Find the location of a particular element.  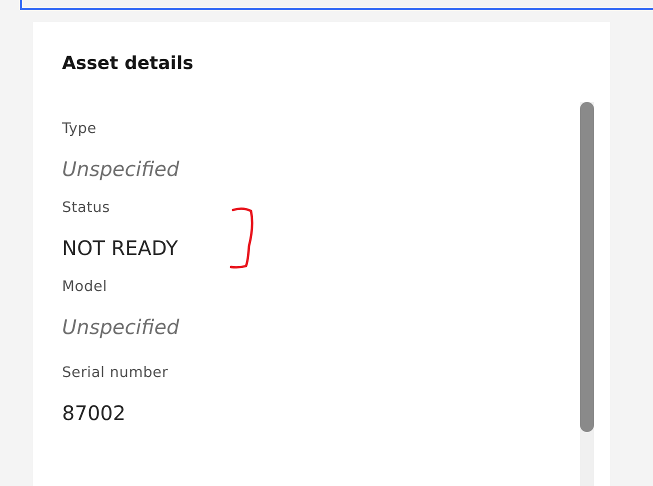

field-value: 87002 is located at coordinates (94, 413).